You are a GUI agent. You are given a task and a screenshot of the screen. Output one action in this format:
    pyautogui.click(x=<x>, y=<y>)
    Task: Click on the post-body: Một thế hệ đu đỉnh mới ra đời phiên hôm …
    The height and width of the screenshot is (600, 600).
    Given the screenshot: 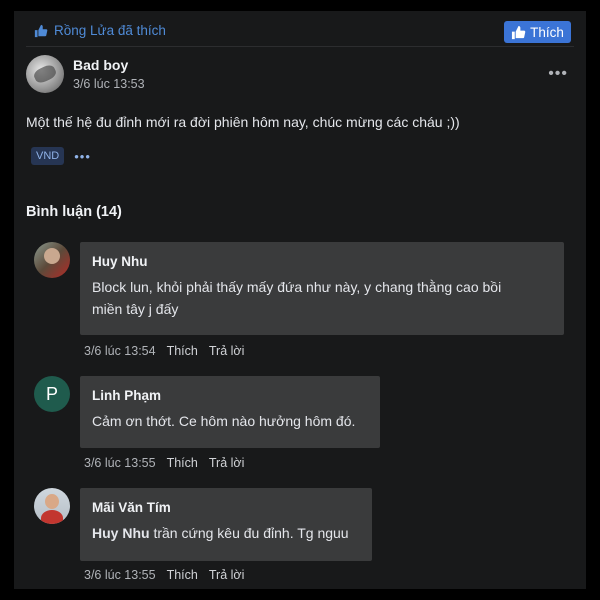 What is the action you would take?
    pyautogui.click(x=243, y=122)
    